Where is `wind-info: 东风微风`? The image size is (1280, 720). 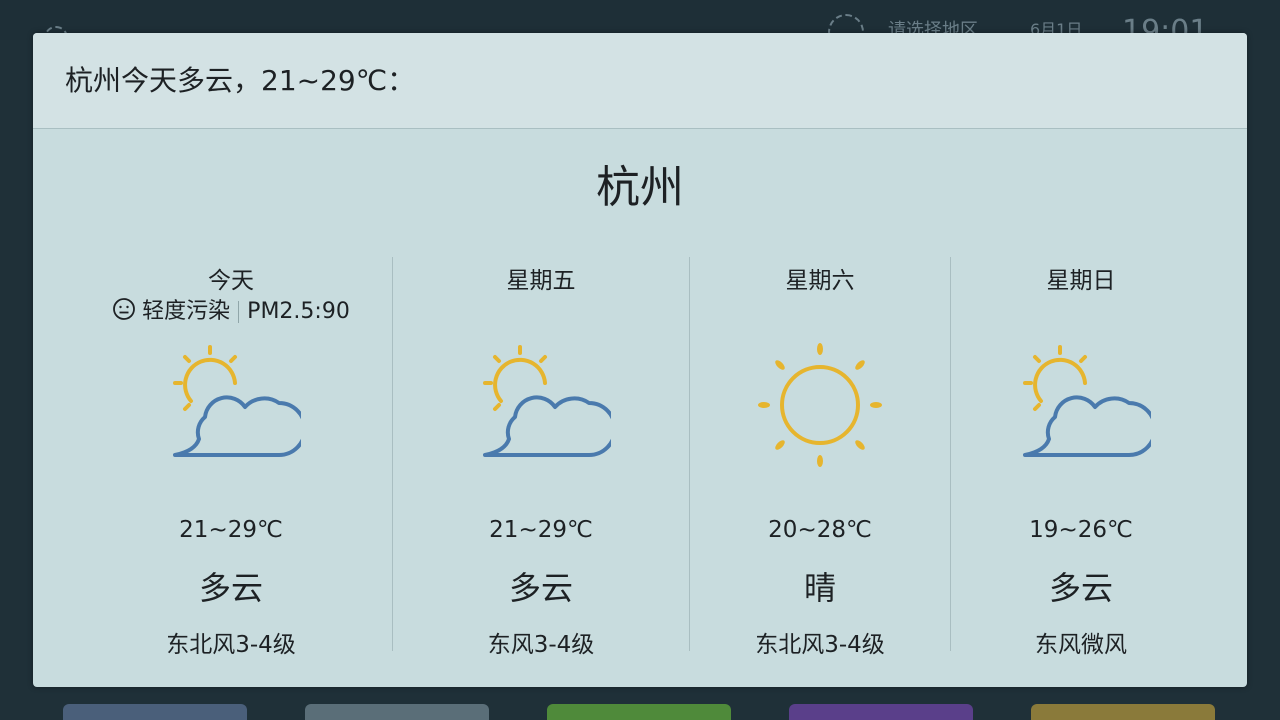 wind-info: 东风微风 is located at coordinates (1081, 645).